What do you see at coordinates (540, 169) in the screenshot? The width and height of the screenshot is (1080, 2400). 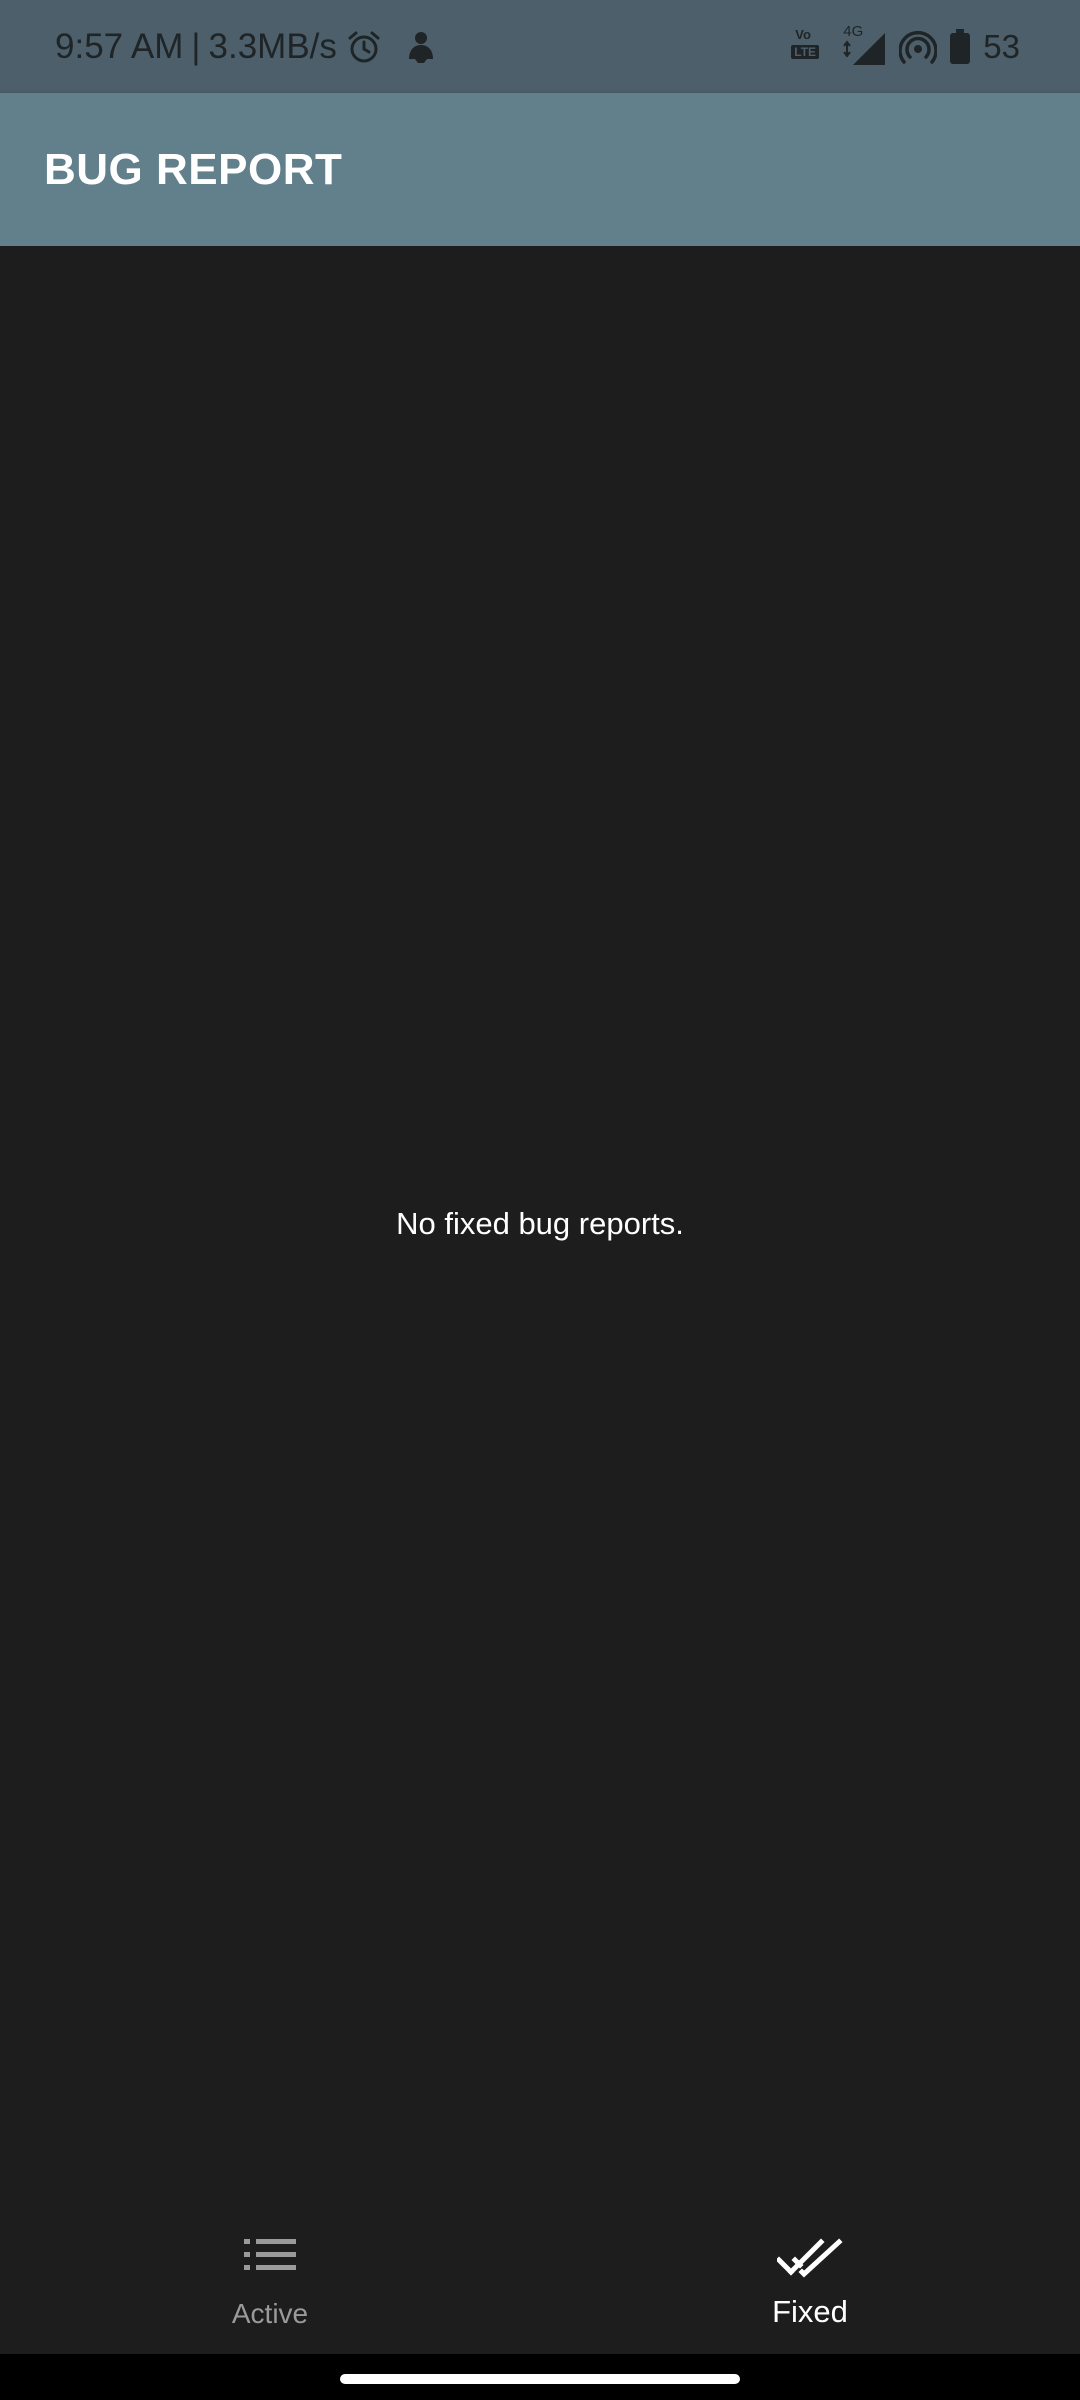 I see `app-bar: BUG REPORT` at bounding box center [540, 169].